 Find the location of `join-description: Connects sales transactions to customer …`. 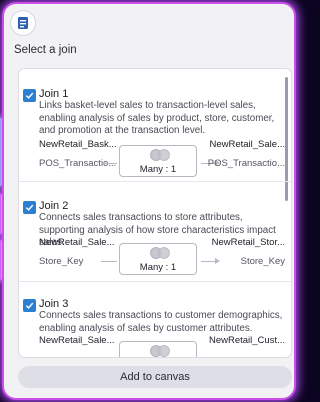

join-description: Connects sales transactions to customer … is located at coordinates (161, 322).